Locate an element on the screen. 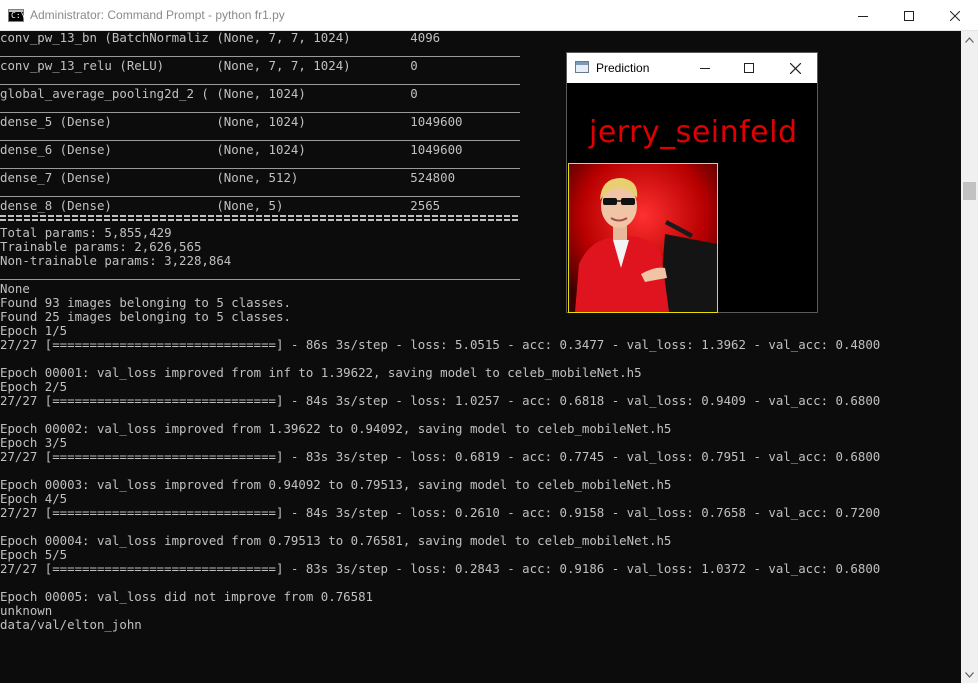  scroll-down-button is located at coordinates (969, 674).